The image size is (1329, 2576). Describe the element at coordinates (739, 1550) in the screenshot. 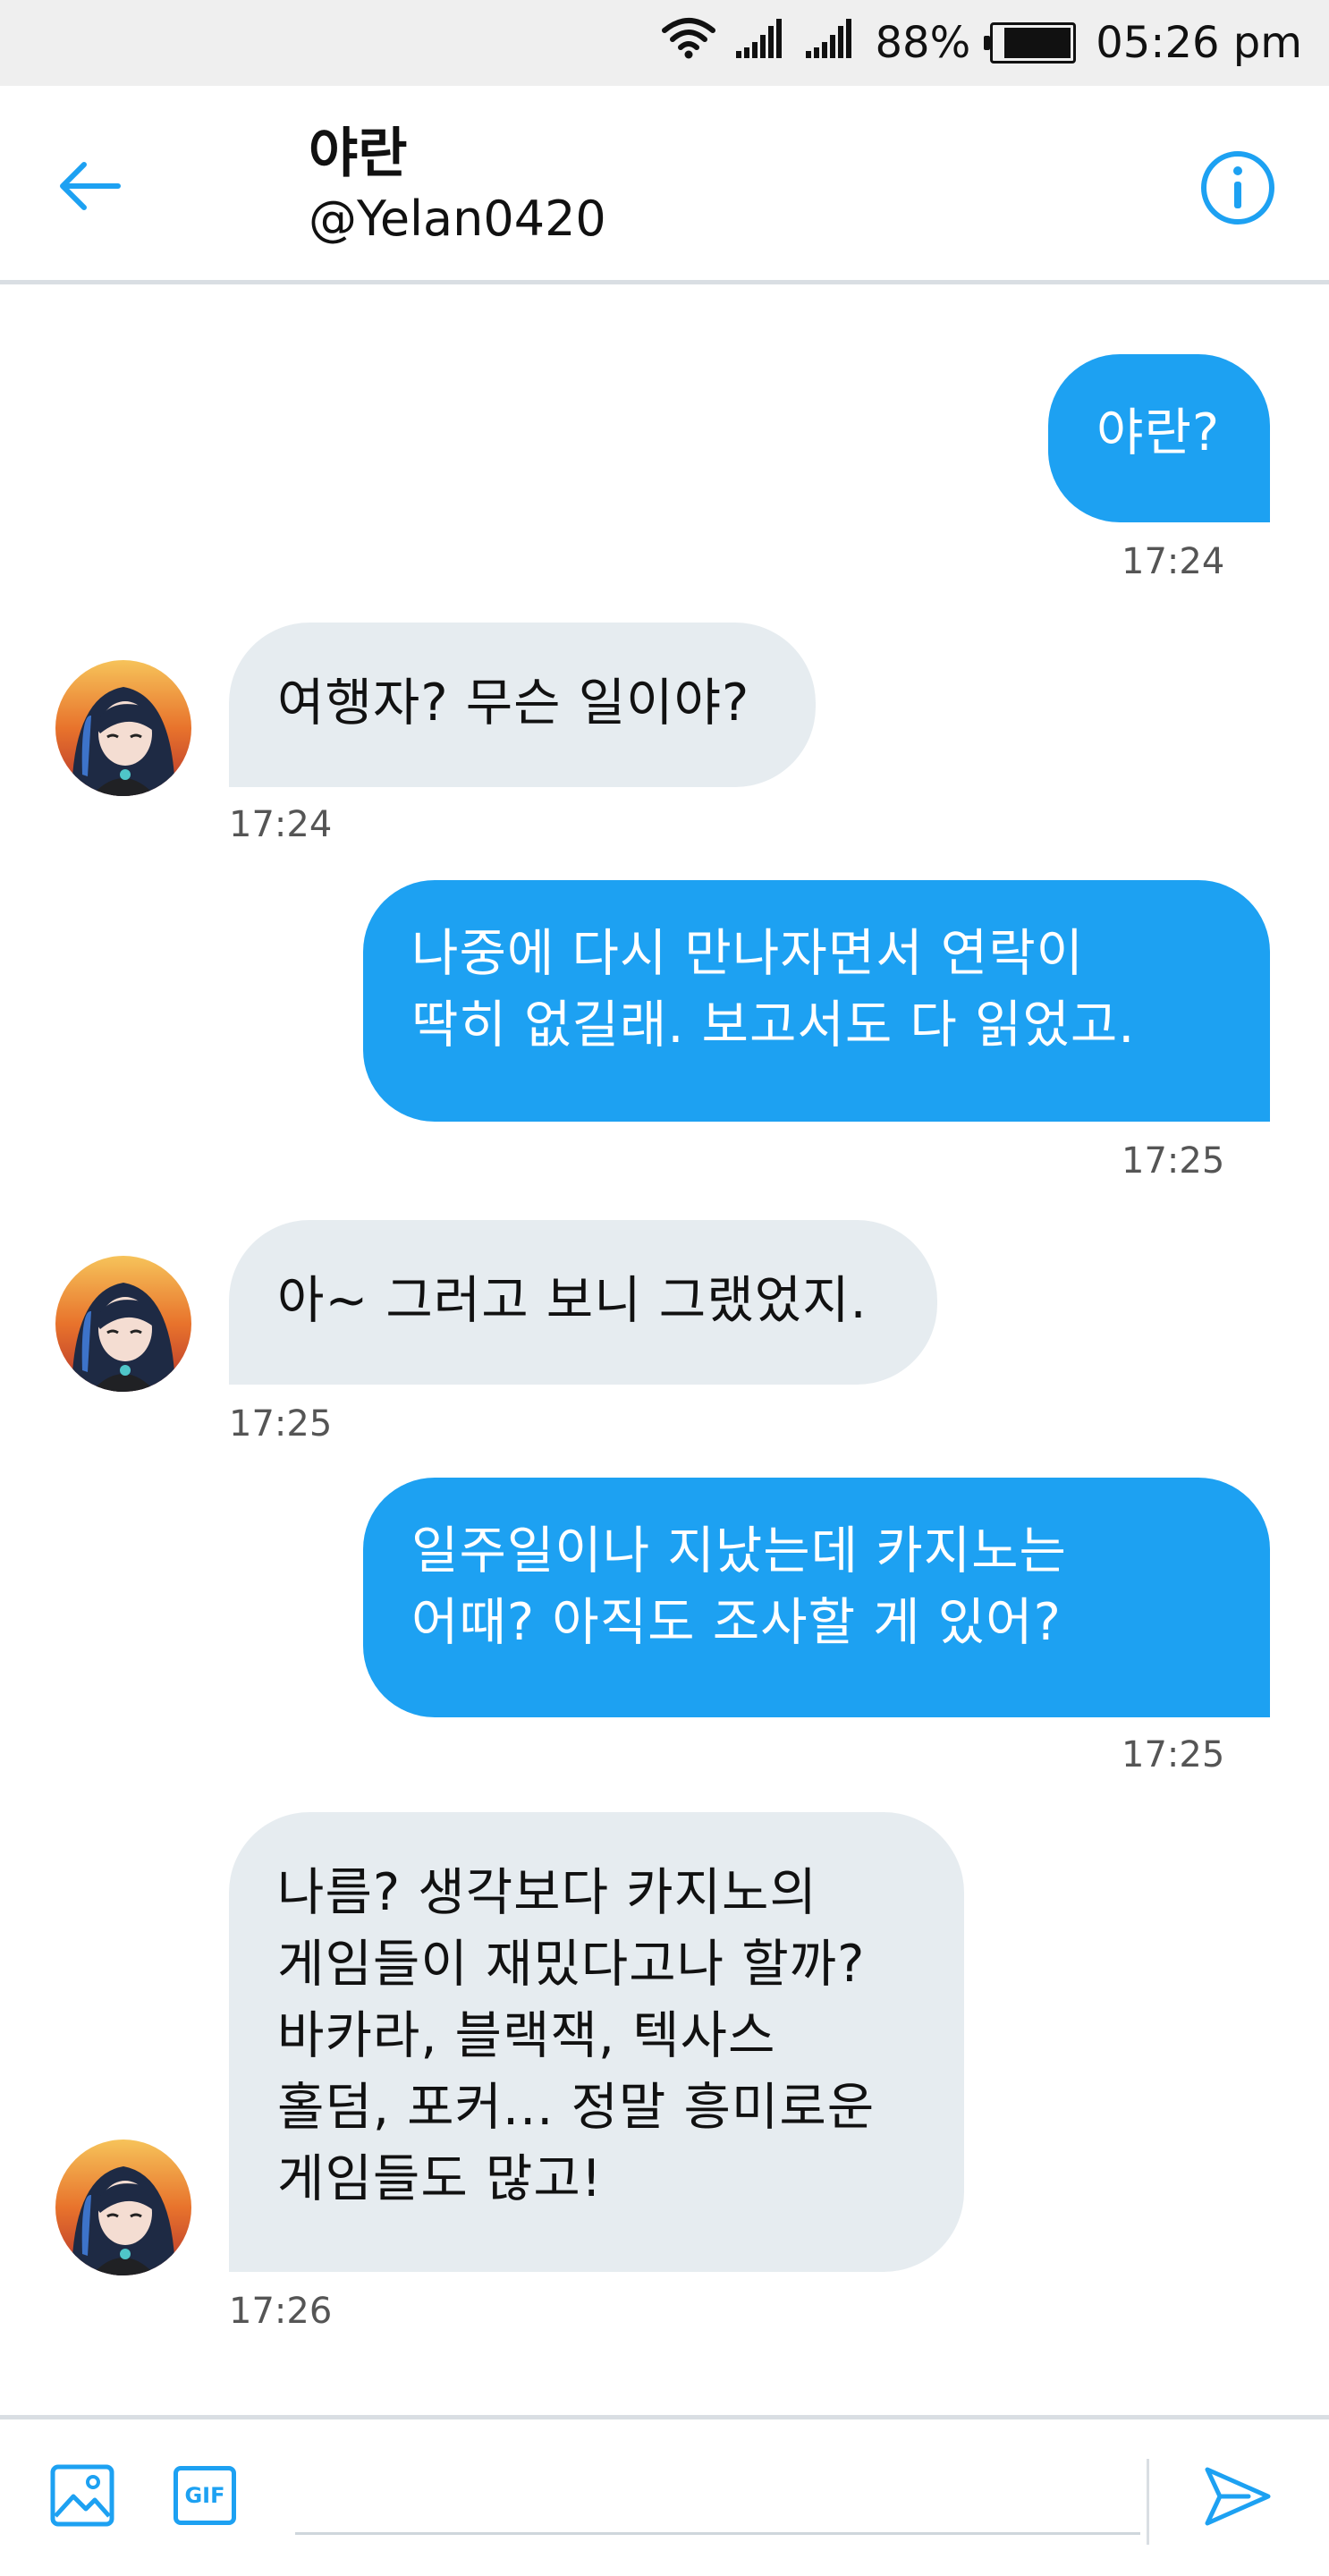

I see `message-text: 일주일이나 지났는데 카지노는` at that location.